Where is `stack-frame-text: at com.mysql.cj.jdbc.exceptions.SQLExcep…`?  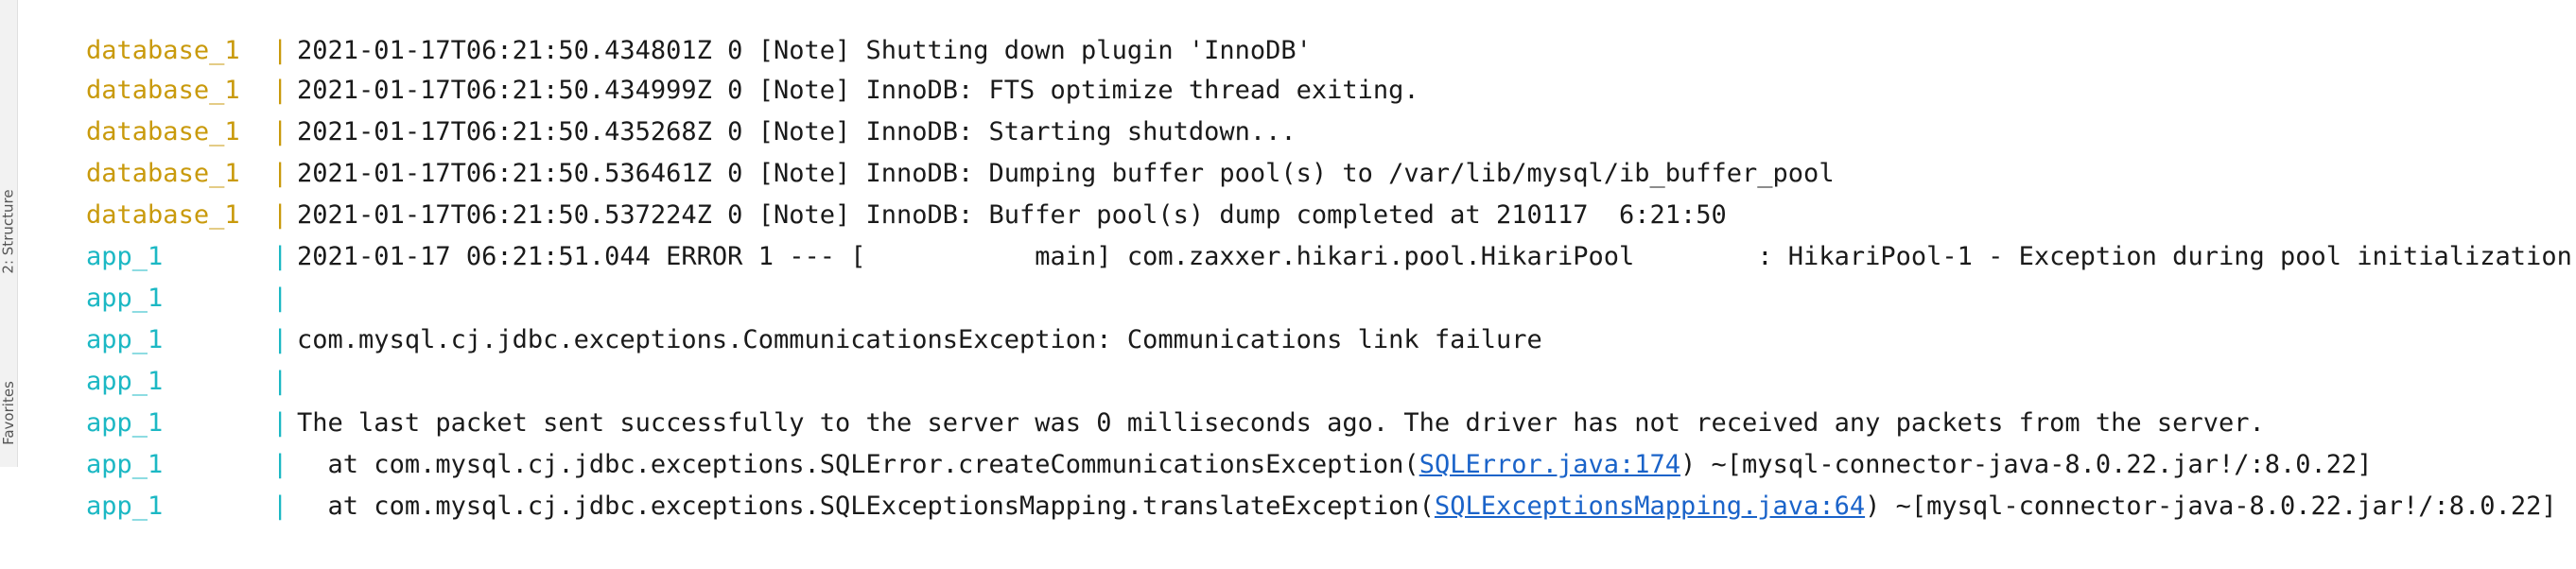
stack-frame-text: at com.mysql.cj.jdbc.exceptions.SQLExcep… is located at coordinates (866, 506).